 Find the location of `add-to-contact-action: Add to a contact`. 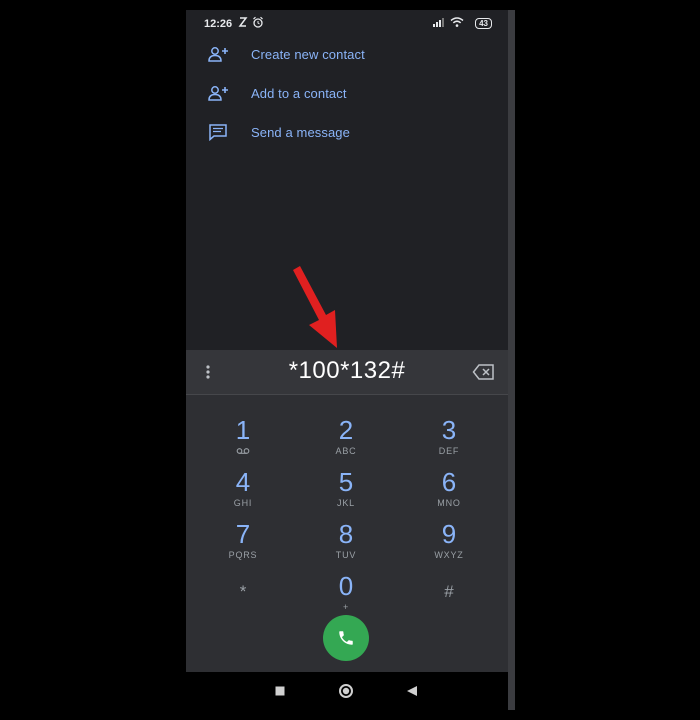

add-to-contact-action: Add to a contact is located at coordinates (276, 93).